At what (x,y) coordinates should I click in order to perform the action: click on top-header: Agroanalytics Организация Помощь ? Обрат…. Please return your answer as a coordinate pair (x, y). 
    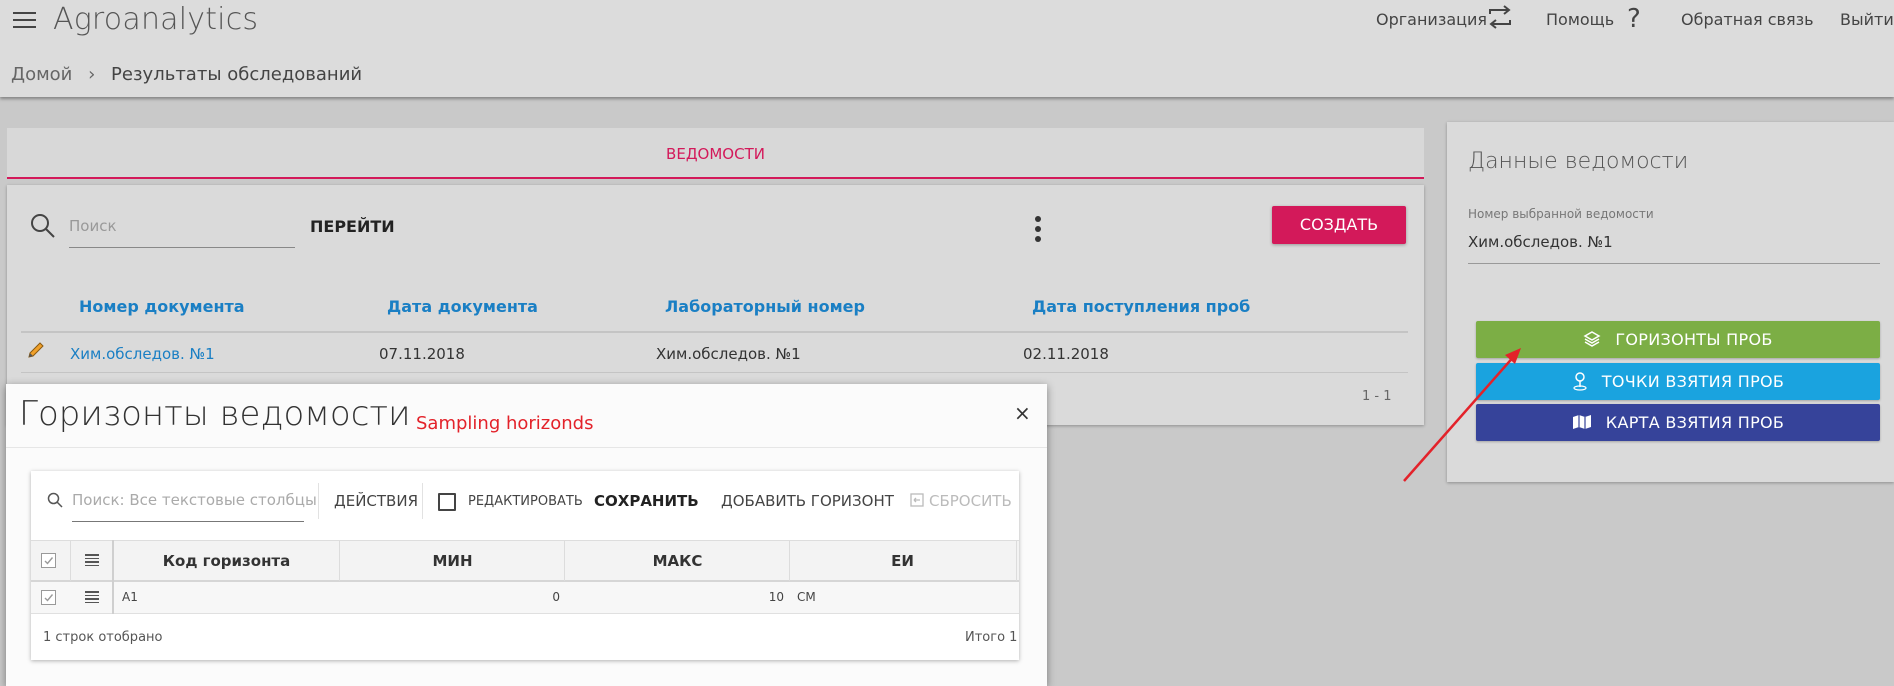
    Looking at the image, I should click on (947, 48).